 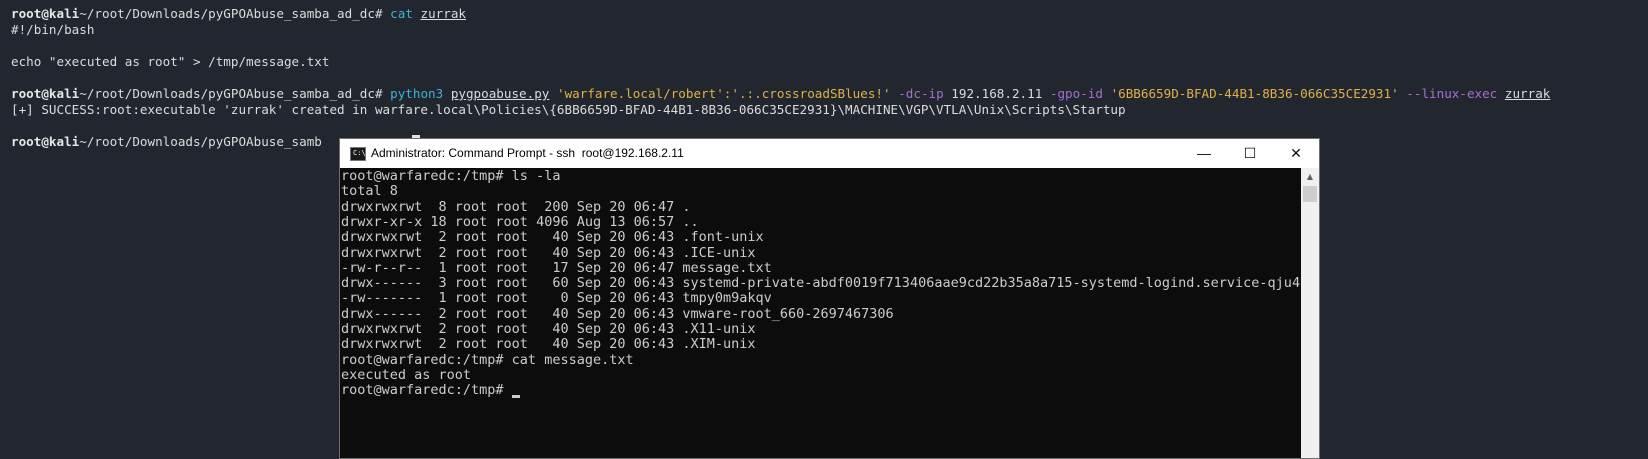 I want to click on console-line: root@warfaredc:/tmp# cat message.txt, so click(x=487, y=359).